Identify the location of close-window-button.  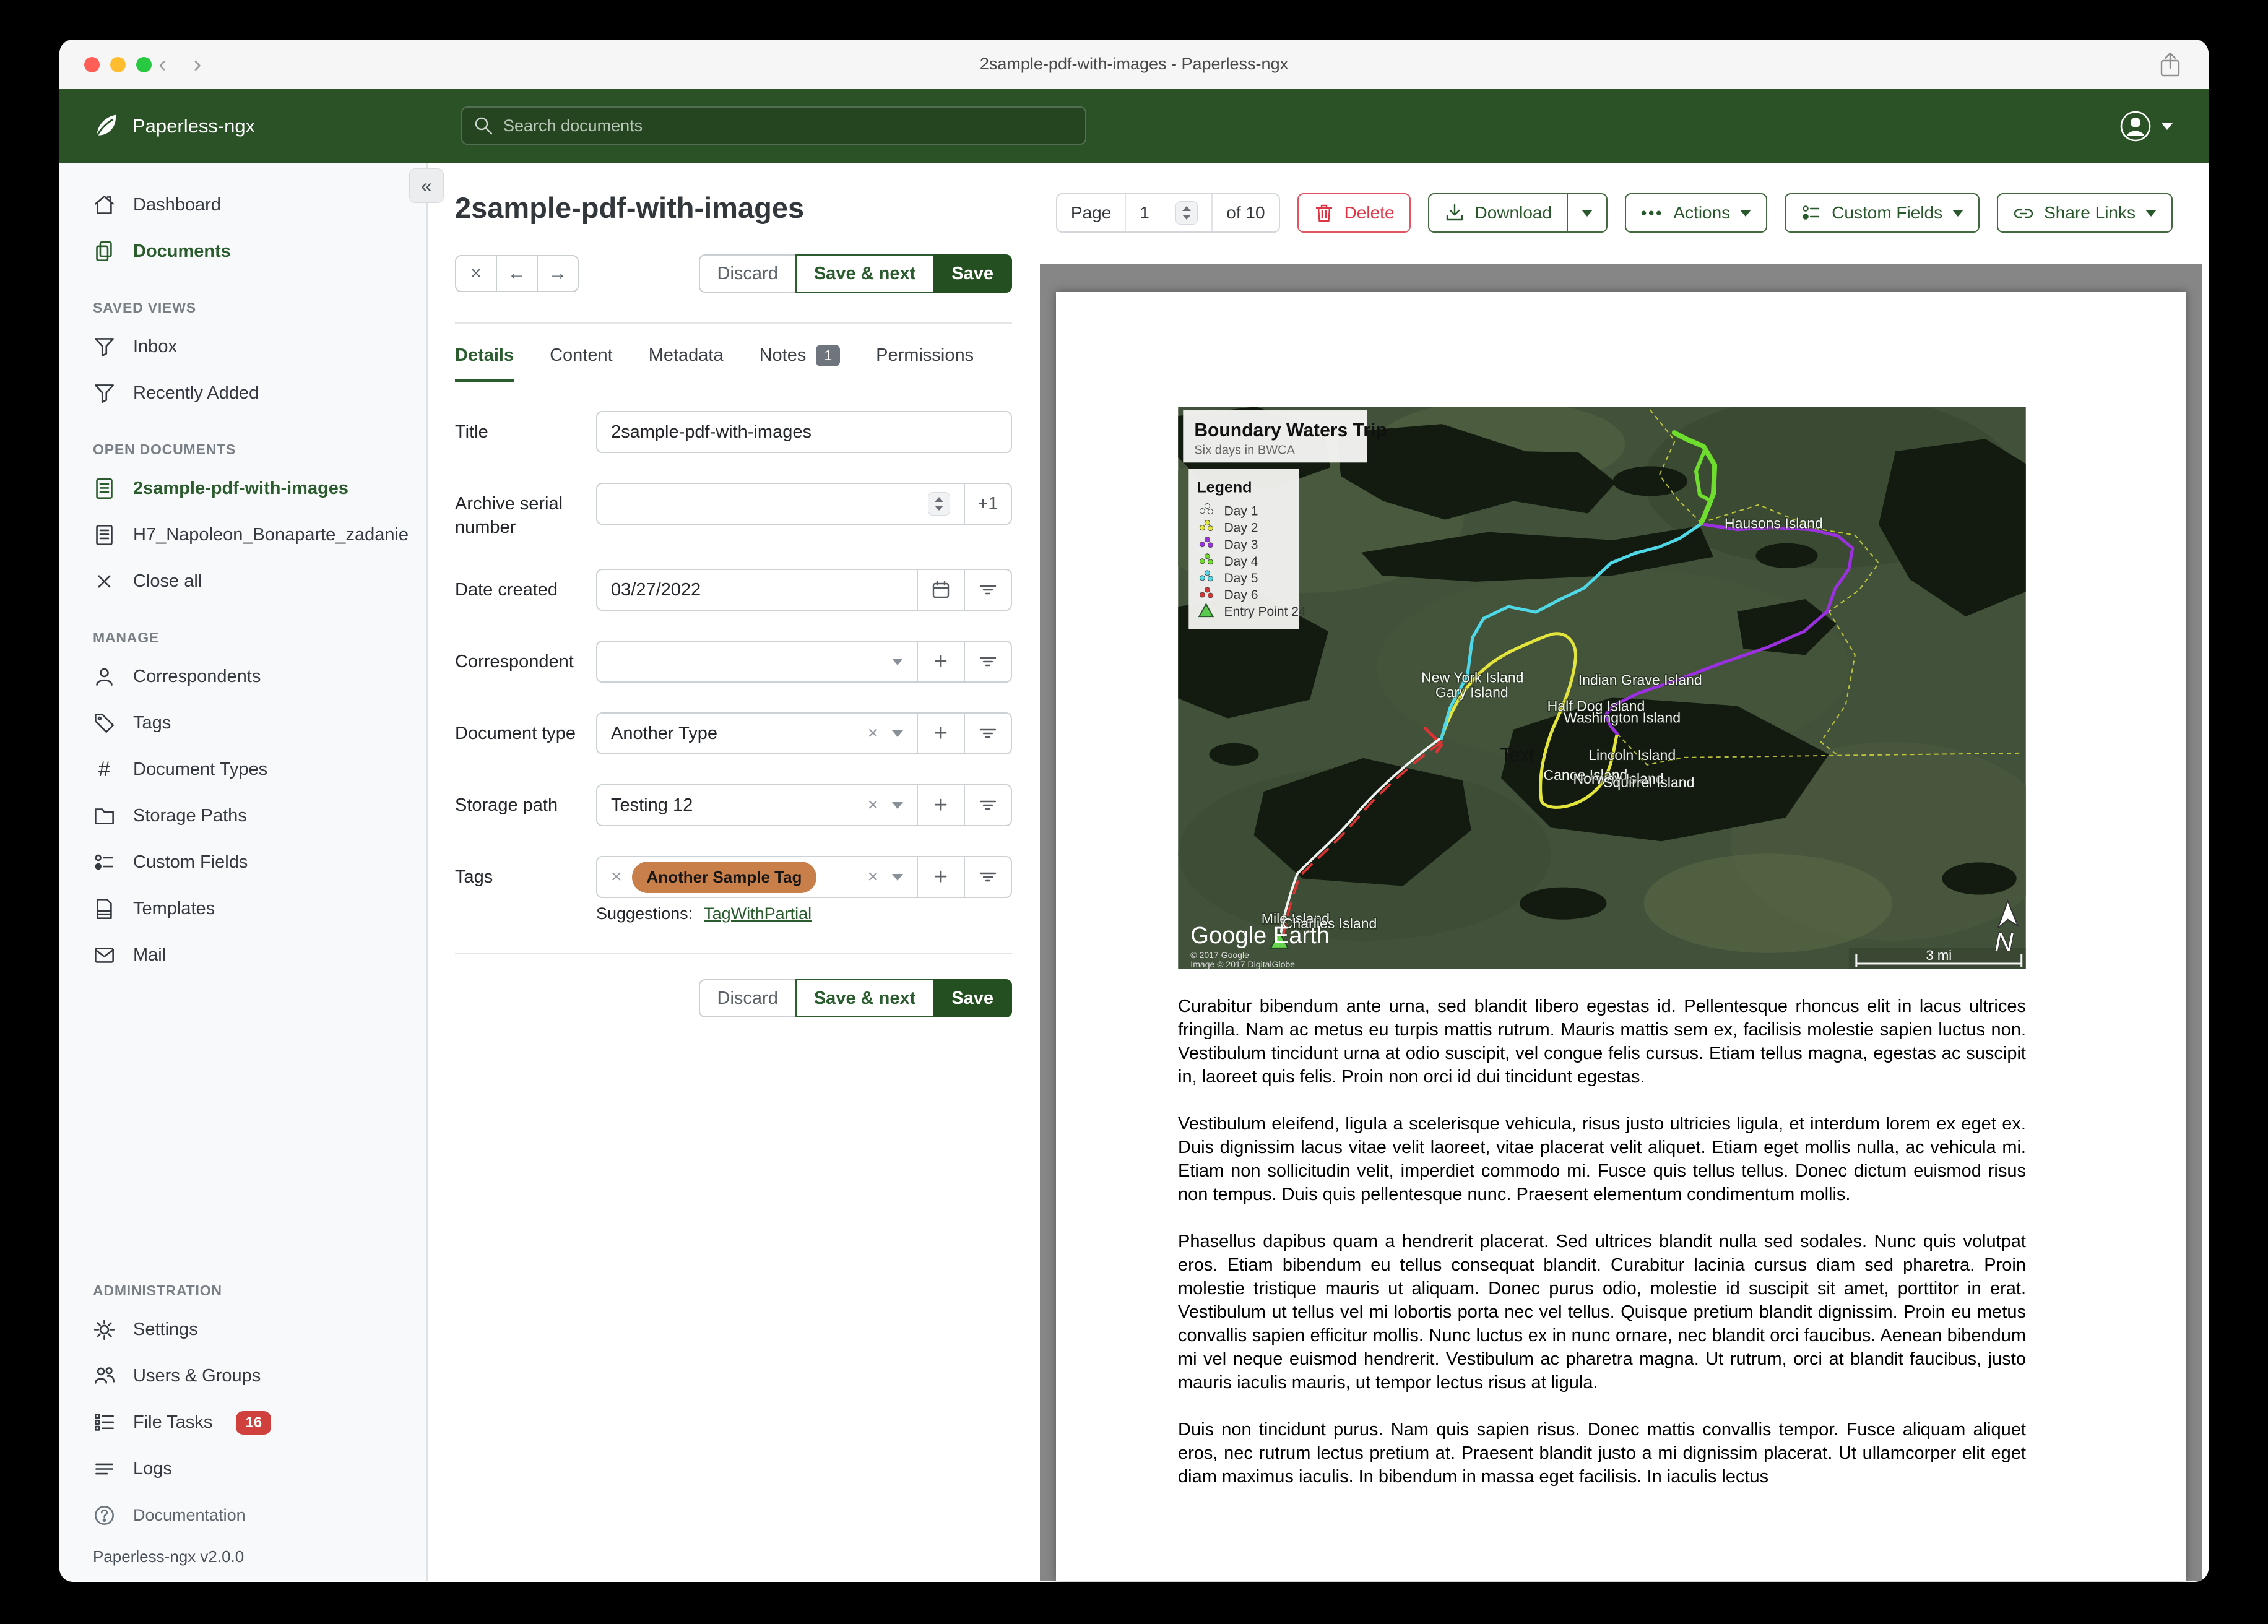
(92, 64).